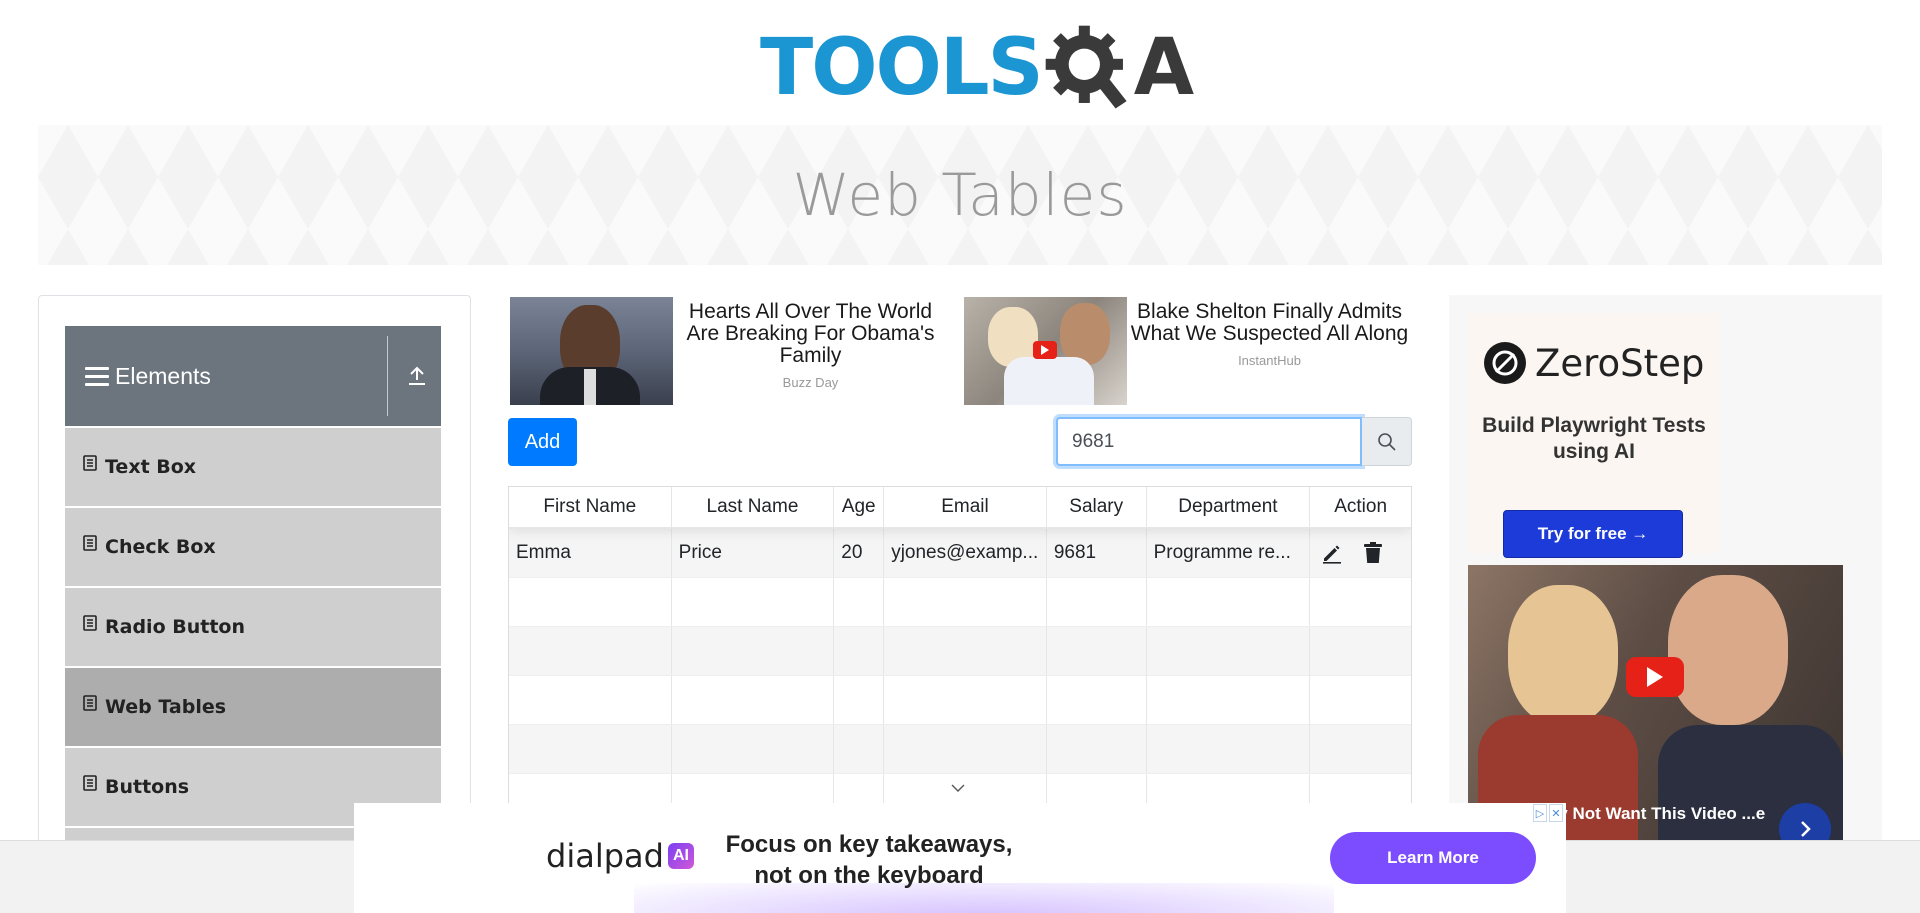  Describe the element at coordinates (1433, 858) in the screenshot. I see `learn-more-button: Learn More` at that location.